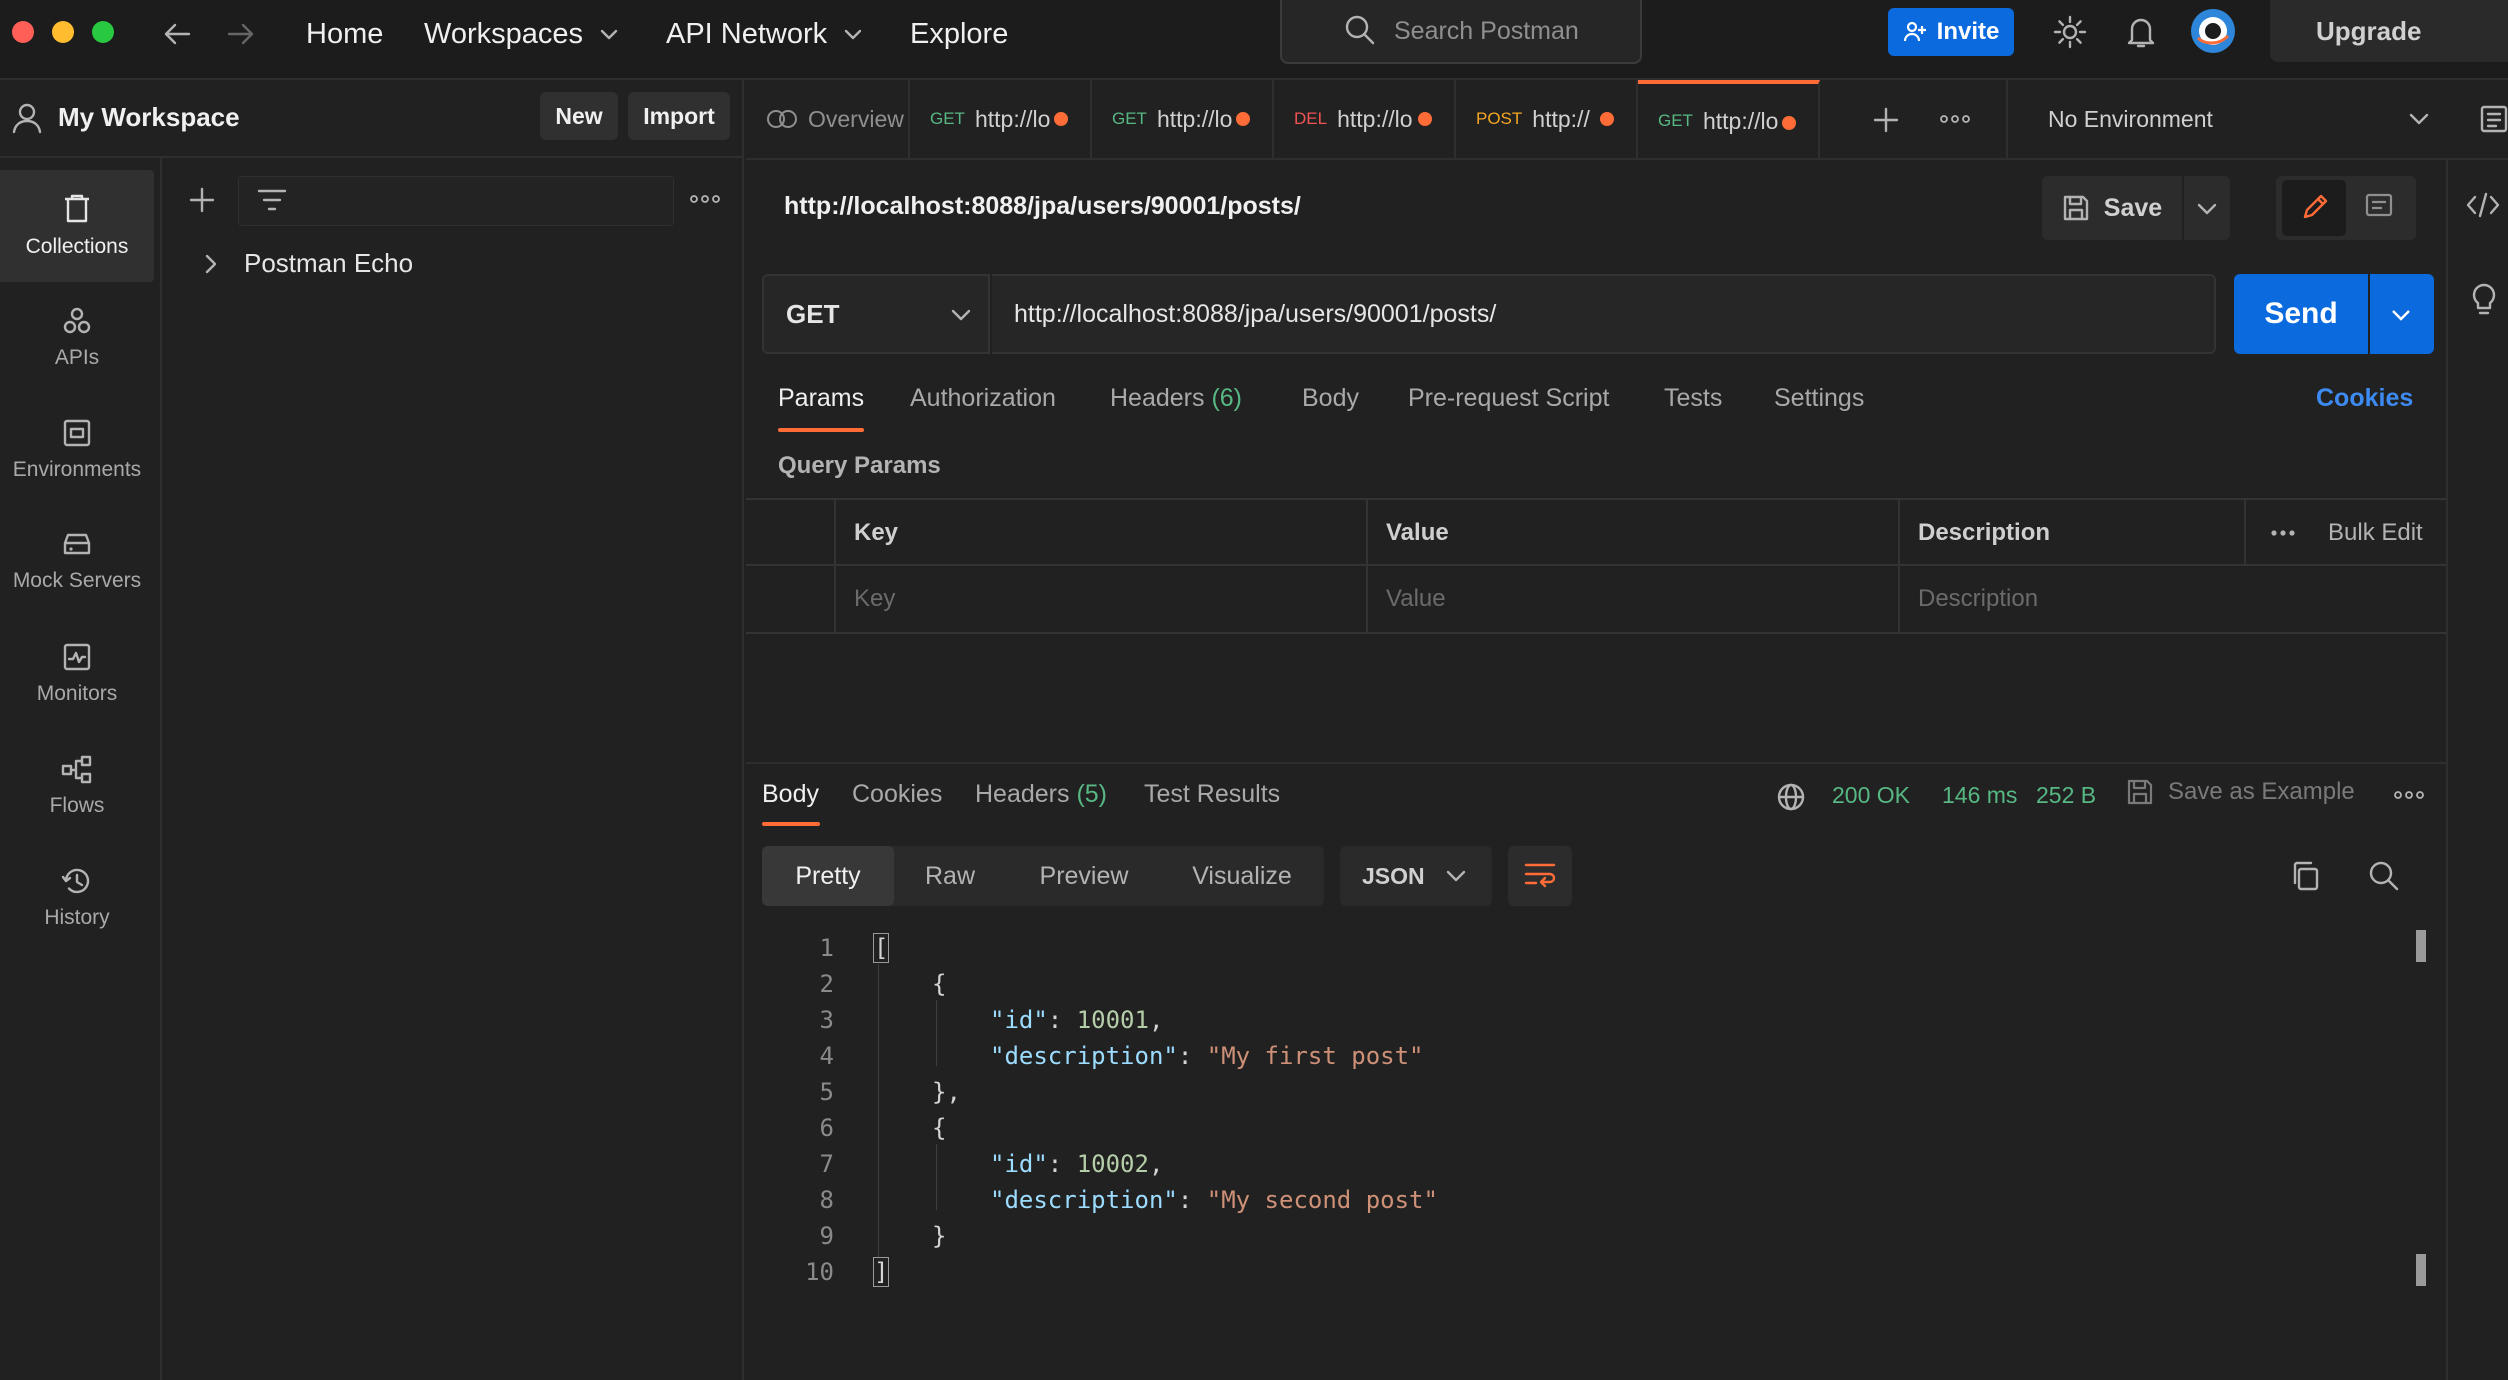  Describe the element at coordinates (2207, 208) in the screenshot. I see `save-dropdown-button` at that location.